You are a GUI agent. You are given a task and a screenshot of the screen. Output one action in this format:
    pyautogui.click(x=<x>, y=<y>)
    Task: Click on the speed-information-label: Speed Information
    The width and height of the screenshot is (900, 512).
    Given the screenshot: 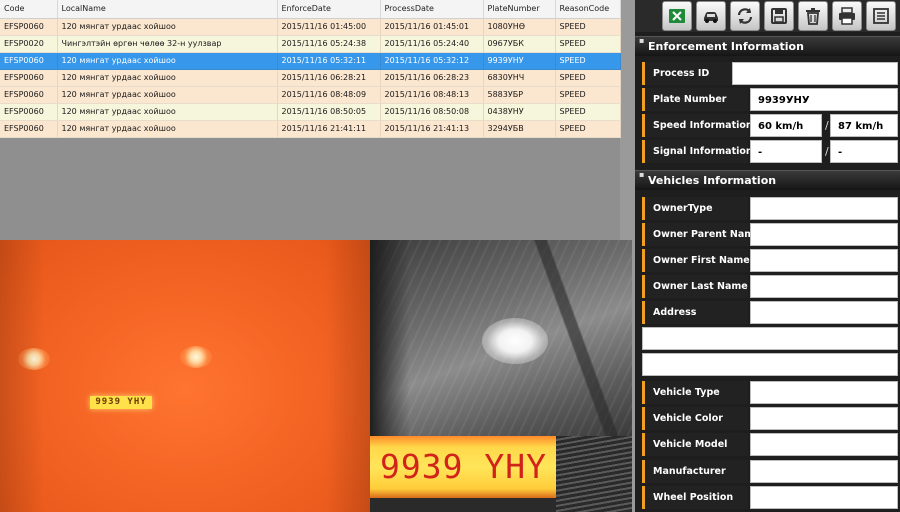 What is the action you would take?
    pyautogui.click(x=697, y=125)
    